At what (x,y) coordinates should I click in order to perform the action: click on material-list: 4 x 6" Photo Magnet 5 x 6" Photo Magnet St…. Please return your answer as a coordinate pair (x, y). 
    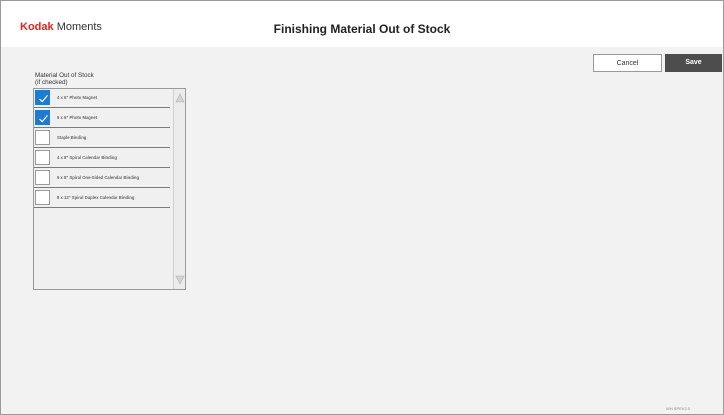
    Looking at the image, I should click on (109, 189).